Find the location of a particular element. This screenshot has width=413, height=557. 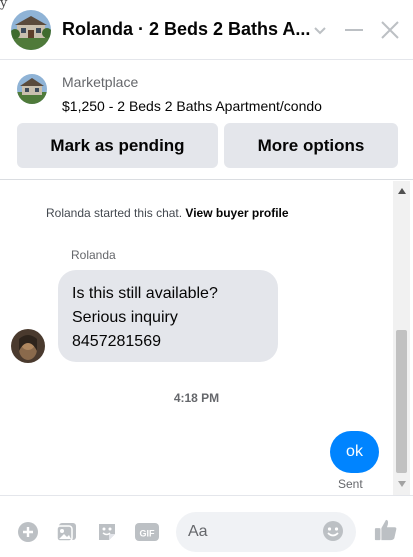

close-icon is located at coordinates (390, 30).